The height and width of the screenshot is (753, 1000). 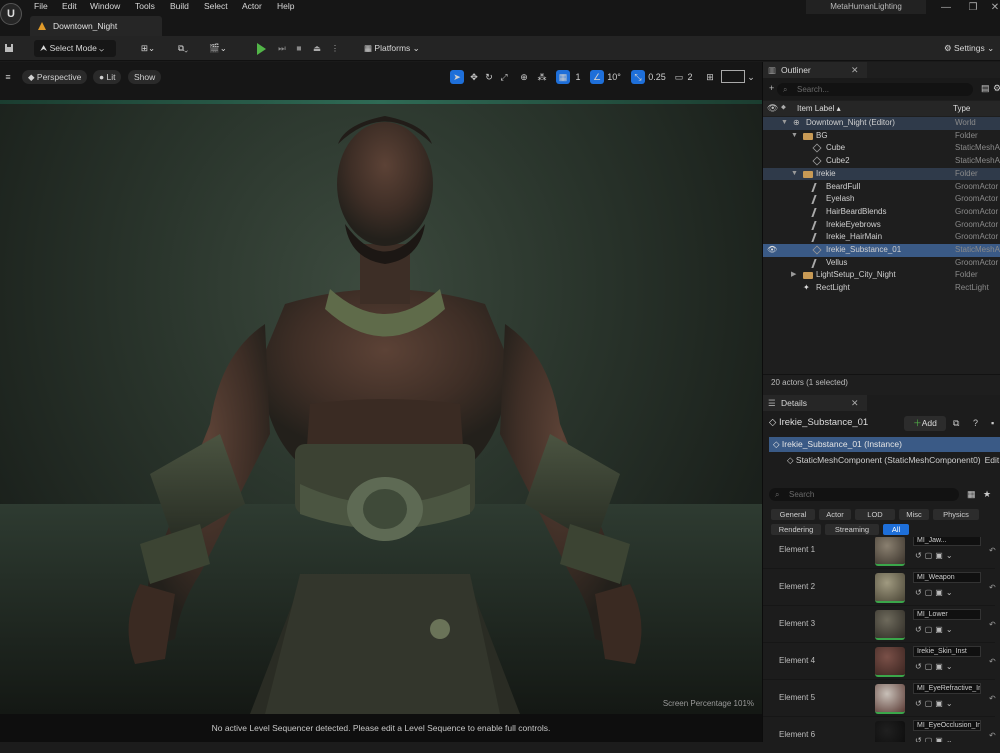 I want to click on filter-physics: Physics, so click(x=956, y=514).